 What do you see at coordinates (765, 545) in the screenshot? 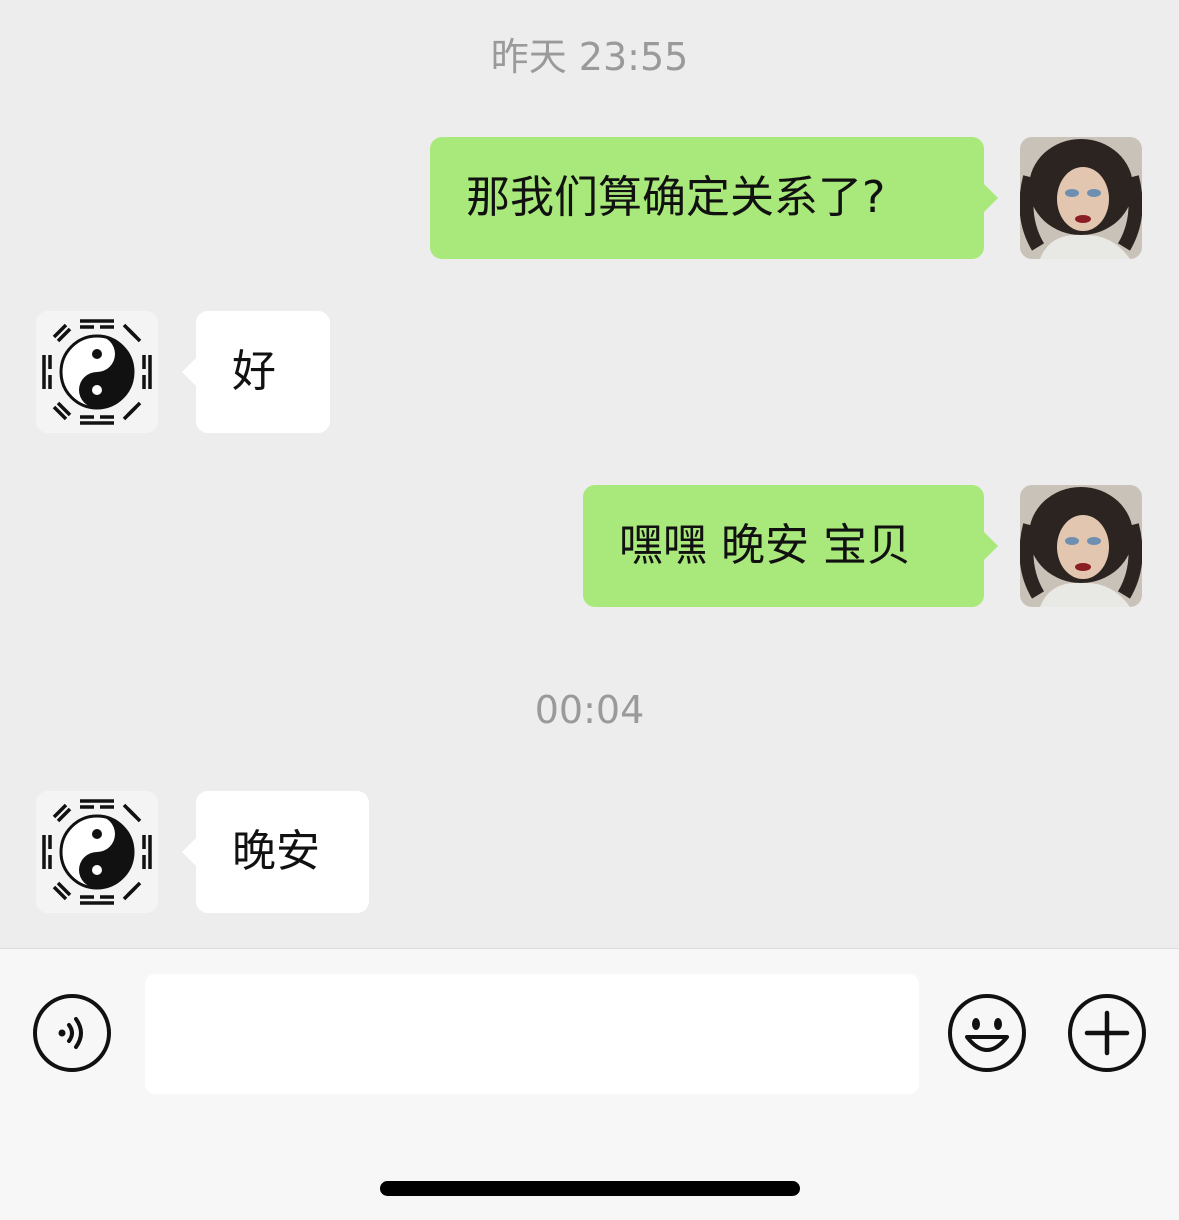
I see `message-text: 嘿嘿 晚安 宝贝` at bounding box center [765, 545].